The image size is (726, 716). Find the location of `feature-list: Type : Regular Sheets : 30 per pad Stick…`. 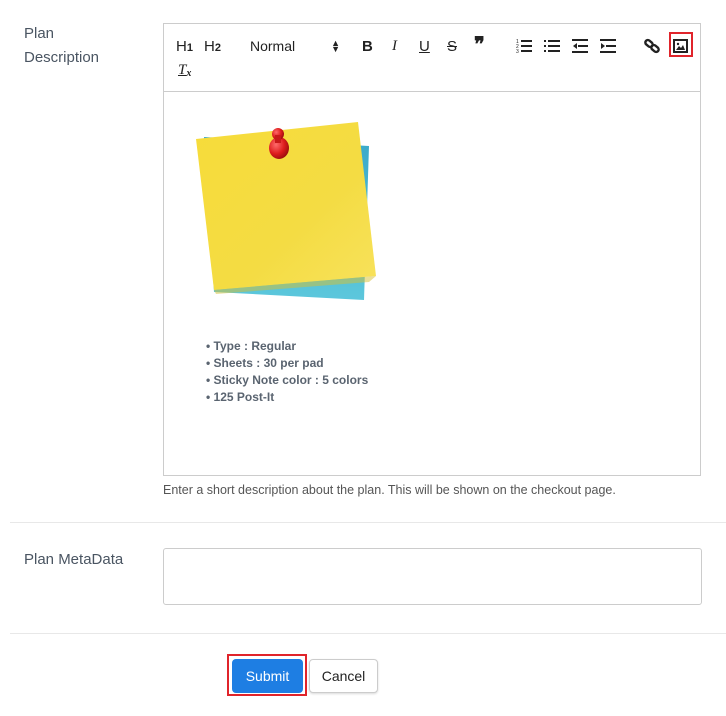

feature-list: Type : Regular Sheets : 30 per pad Stick… is located at coordinates (287, 372).